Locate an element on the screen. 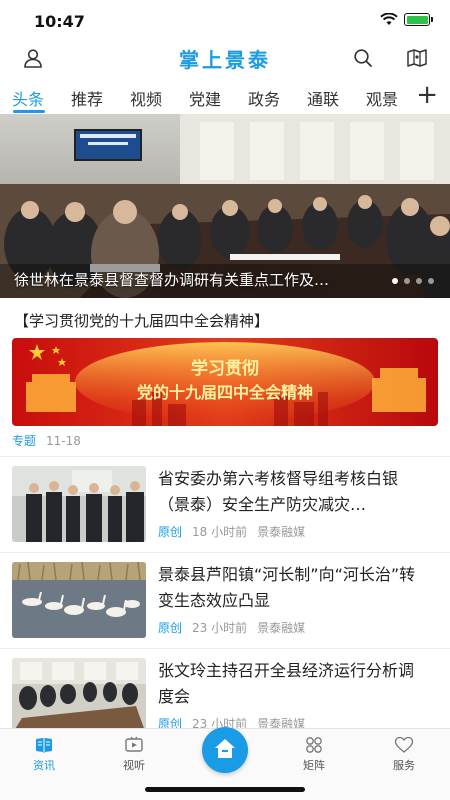 This screenshot has width=450, height=800. add-tab-icon: + is located at coordinates (427, 95).